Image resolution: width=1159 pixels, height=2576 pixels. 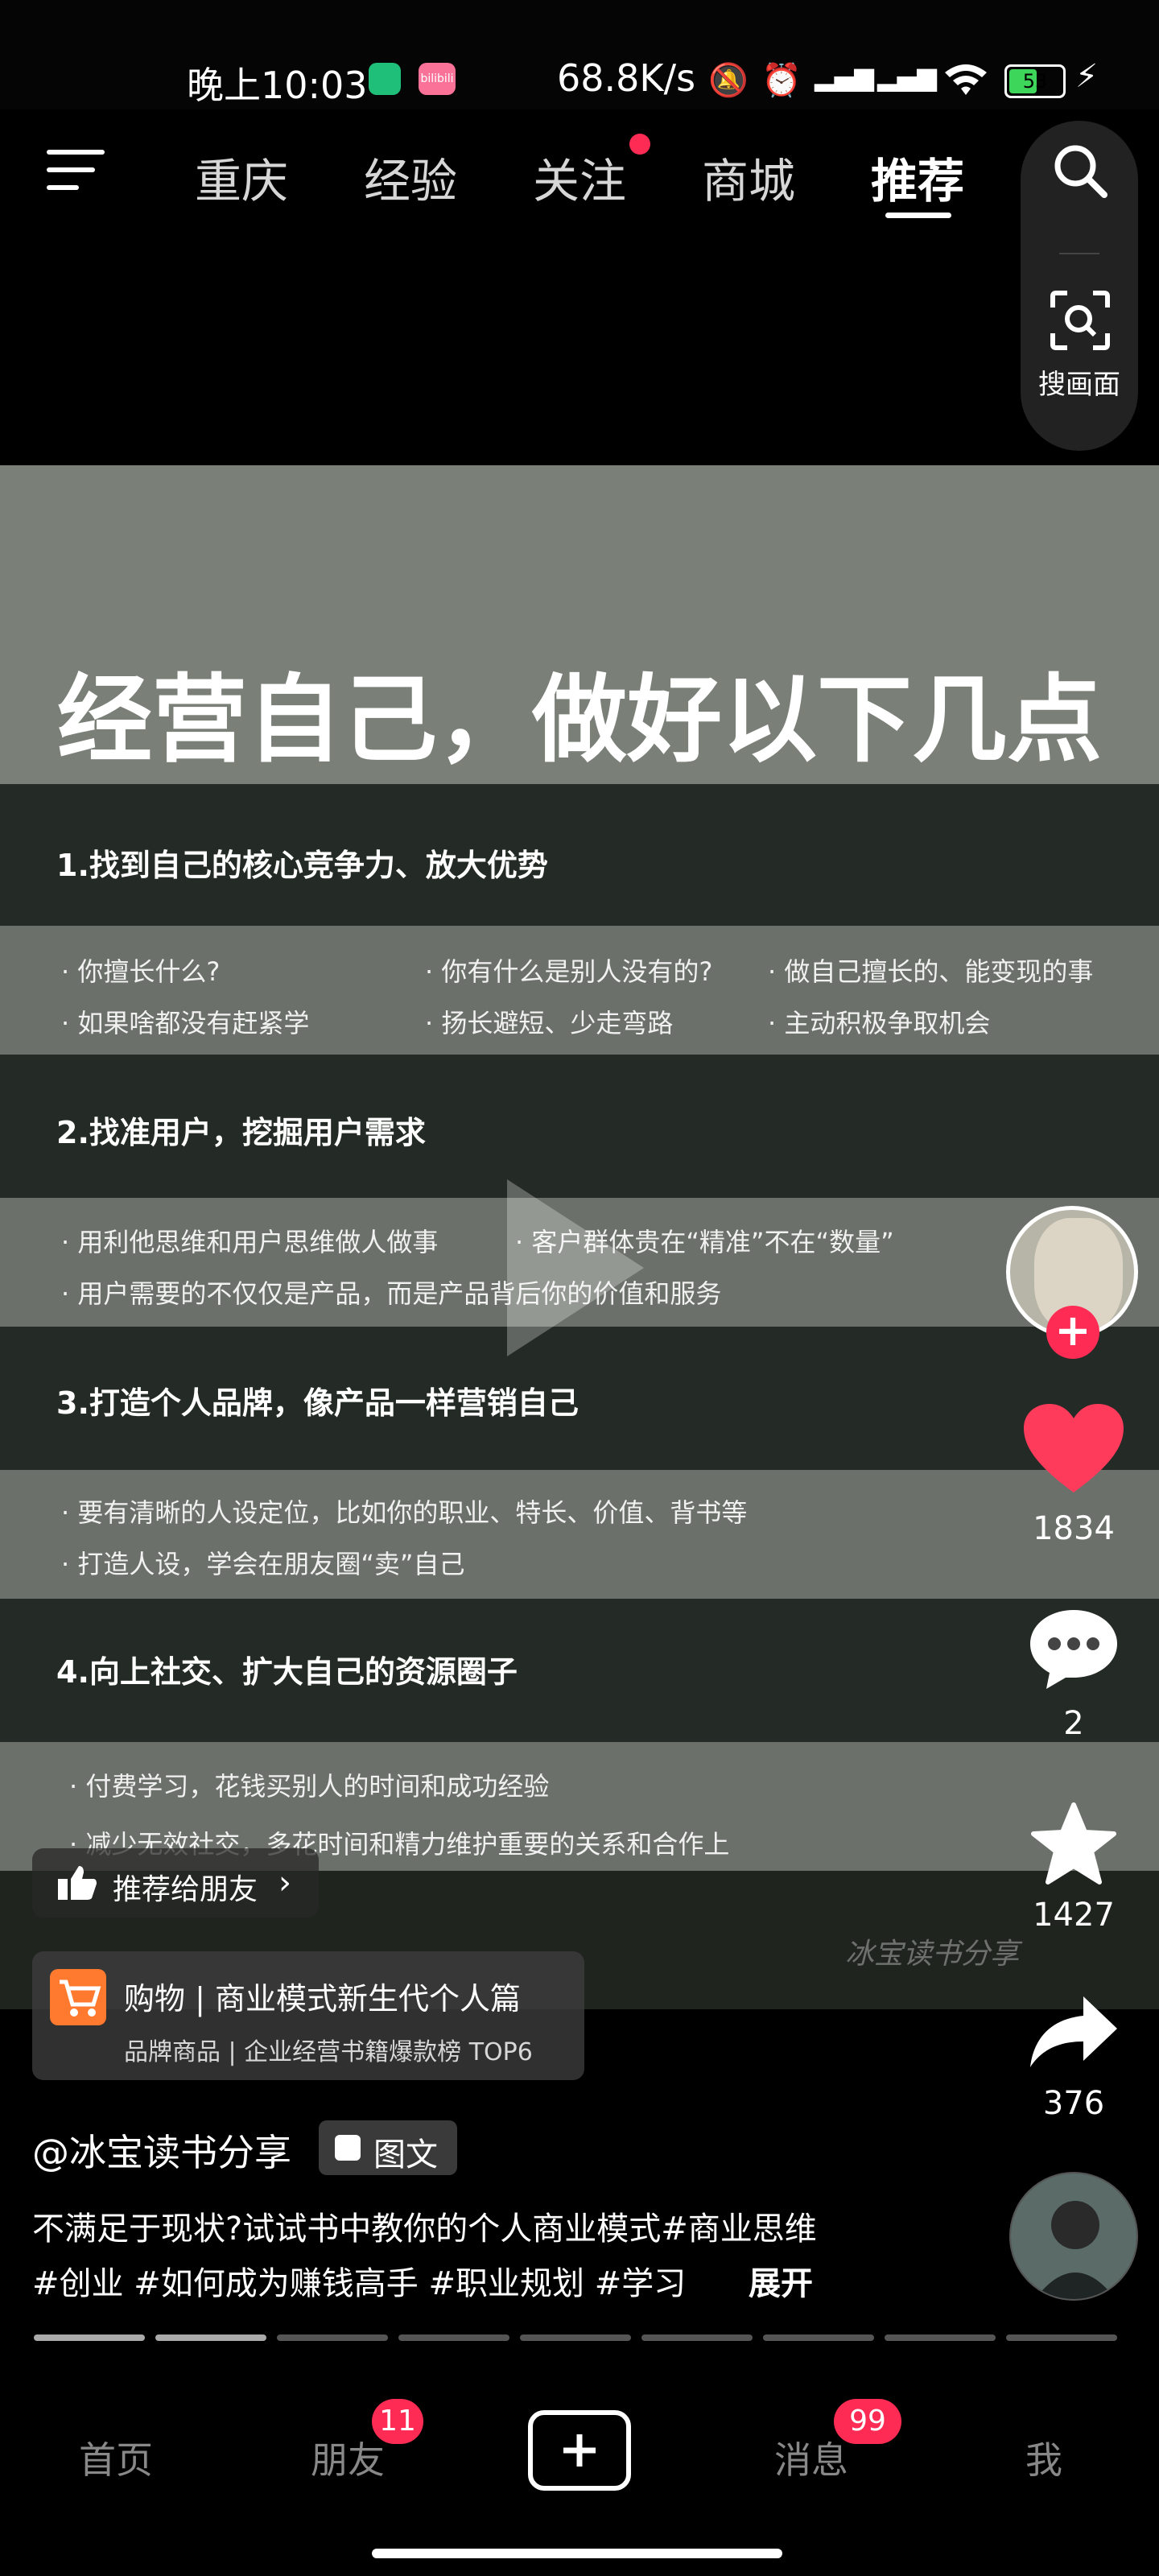 I want to click on play-icon, so click(x=575, y=1267).